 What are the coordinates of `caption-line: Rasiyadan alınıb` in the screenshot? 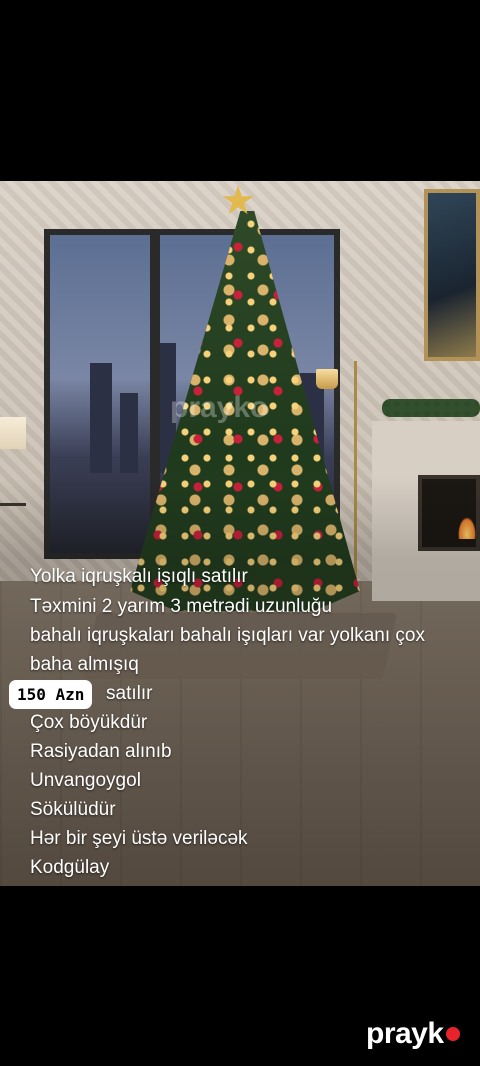 It's located at (101, 751).